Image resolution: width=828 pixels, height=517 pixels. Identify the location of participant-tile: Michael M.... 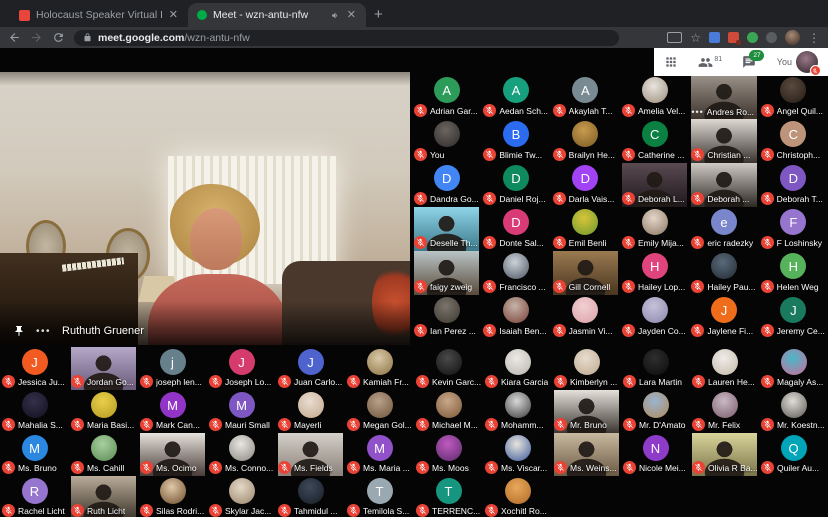
(448, 411).